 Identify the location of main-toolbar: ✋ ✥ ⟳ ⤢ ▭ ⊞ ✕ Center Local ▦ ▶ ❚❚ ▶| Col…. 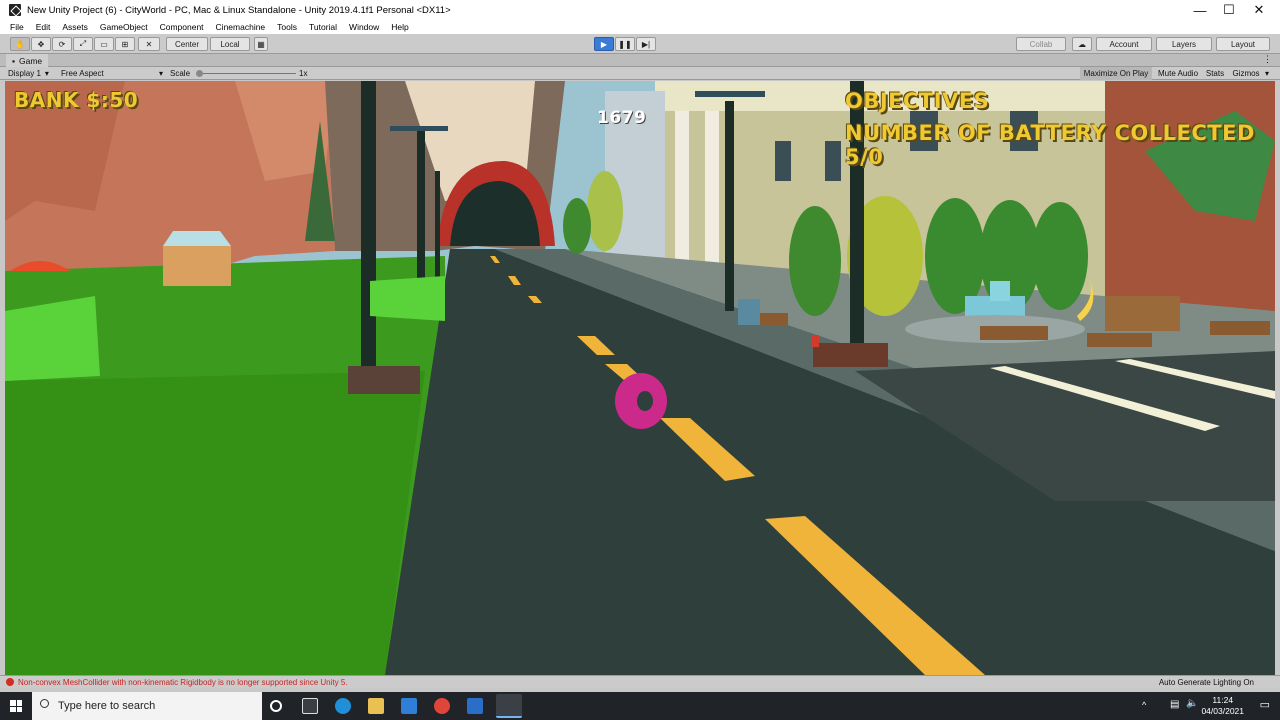
(640, 44).